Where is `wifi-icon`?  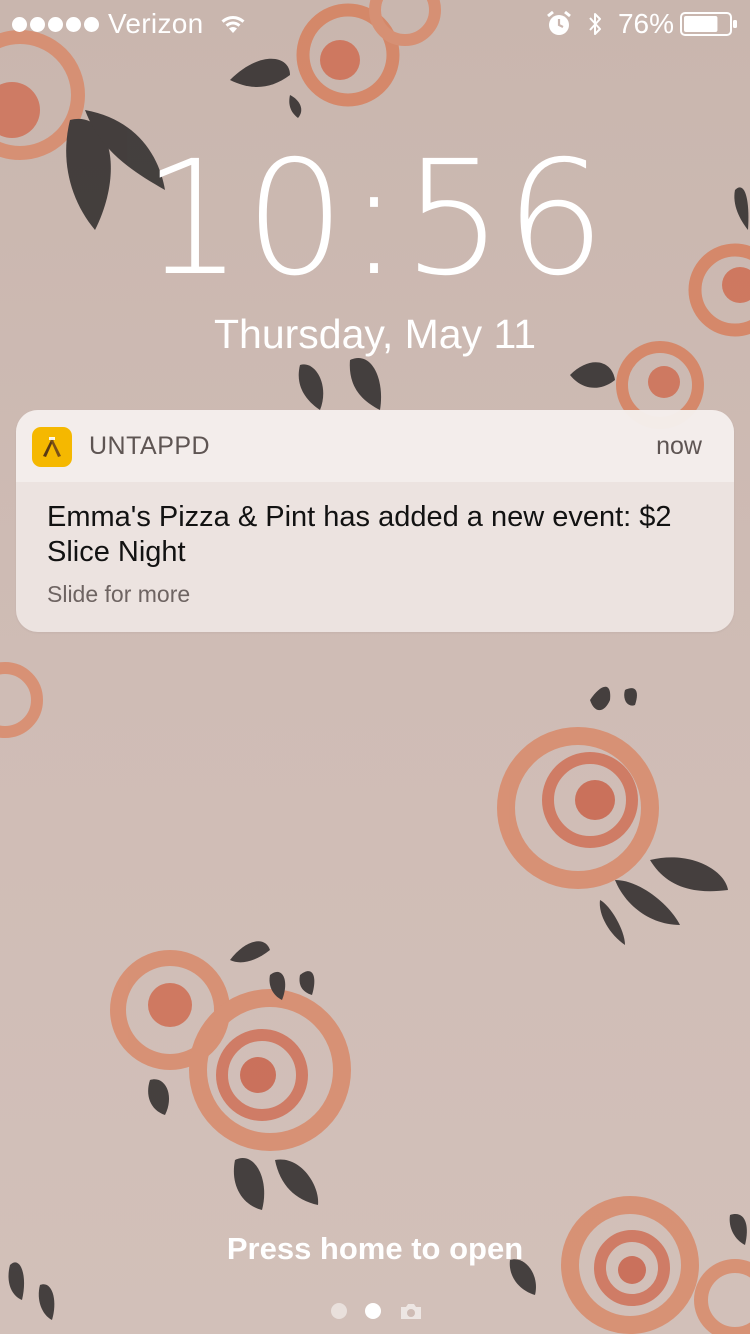
wifi-icon is located at coordinates (232, 24).